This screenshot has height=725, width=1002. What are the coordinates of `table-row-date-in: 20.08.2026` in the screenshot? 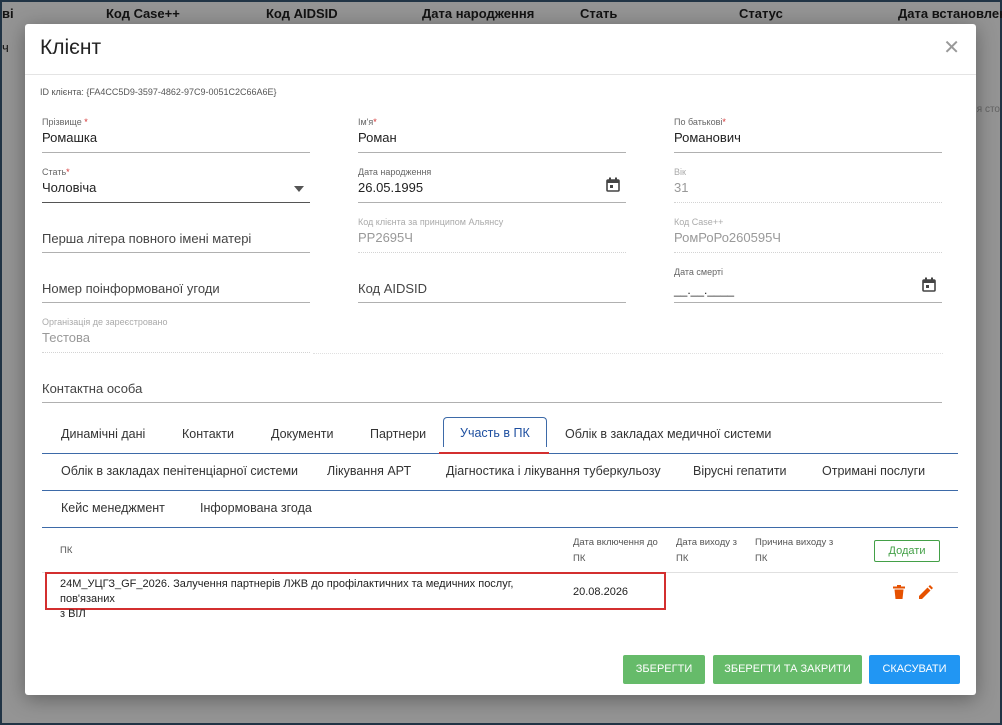 It's located at (601, 592).